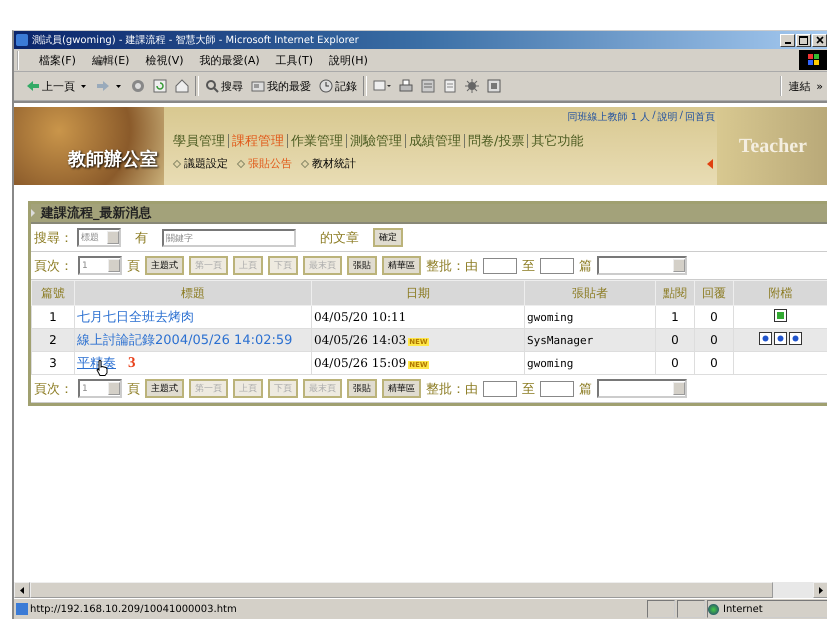 The width and height of the screenshot is (827, 621). I want to click on date-text: 04/05/20 10:11, so click(360, 317).